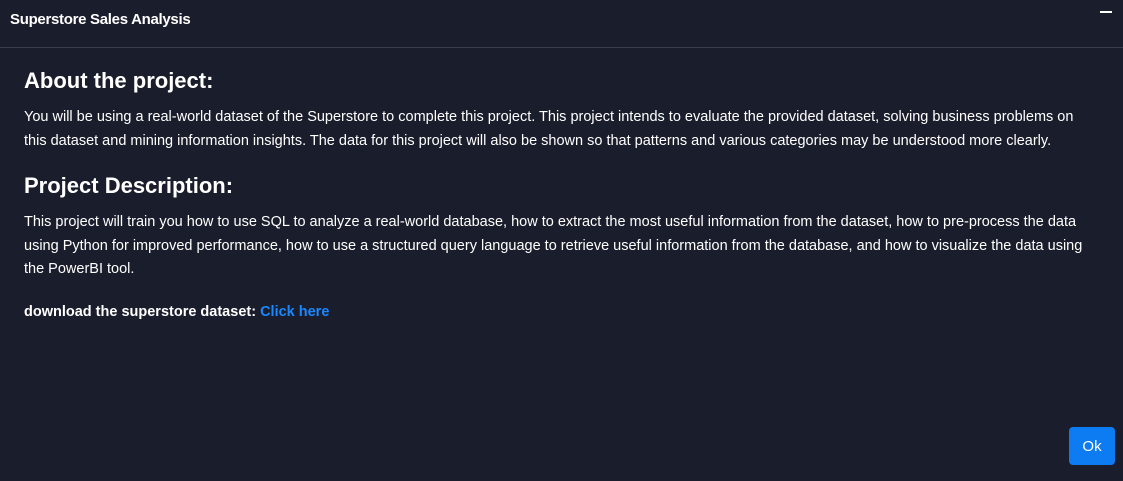  I want to click on download-label: download the superstore dataset:, so click(142, 311).